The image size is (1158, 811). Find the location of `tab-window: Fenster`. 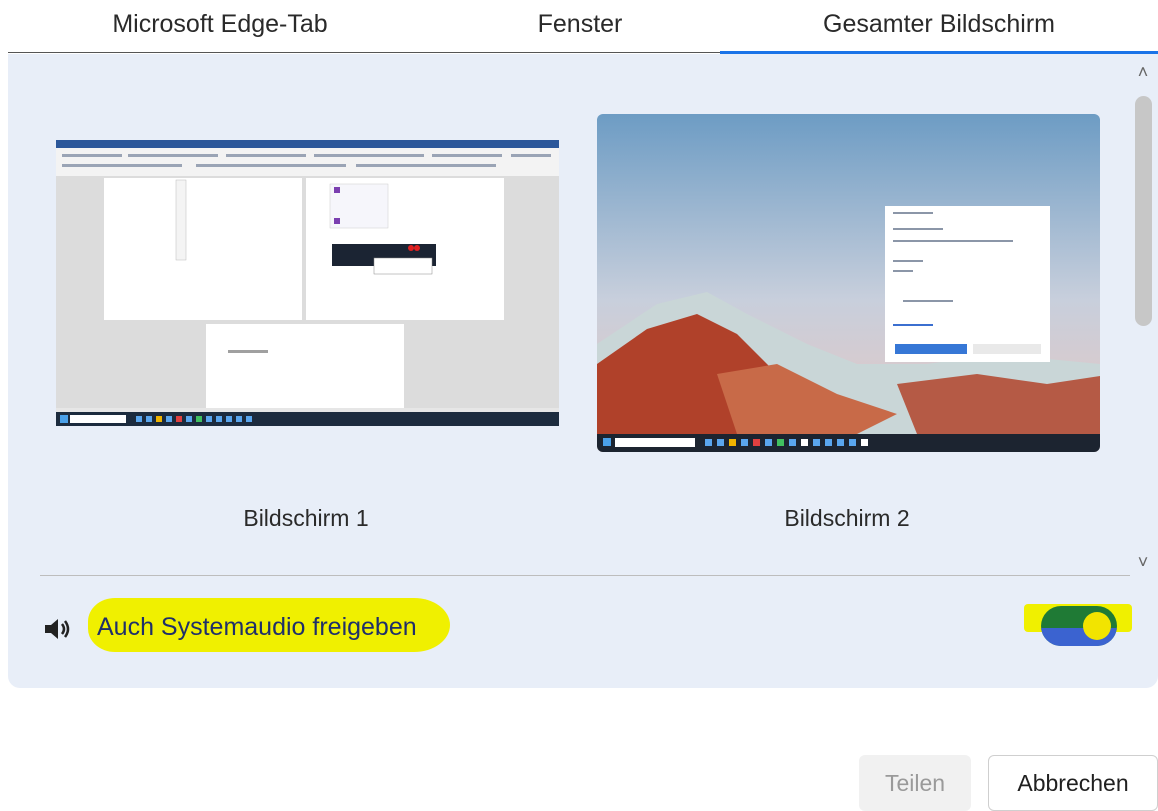

tab-window: Fenster is located at coordinates (580, 26).